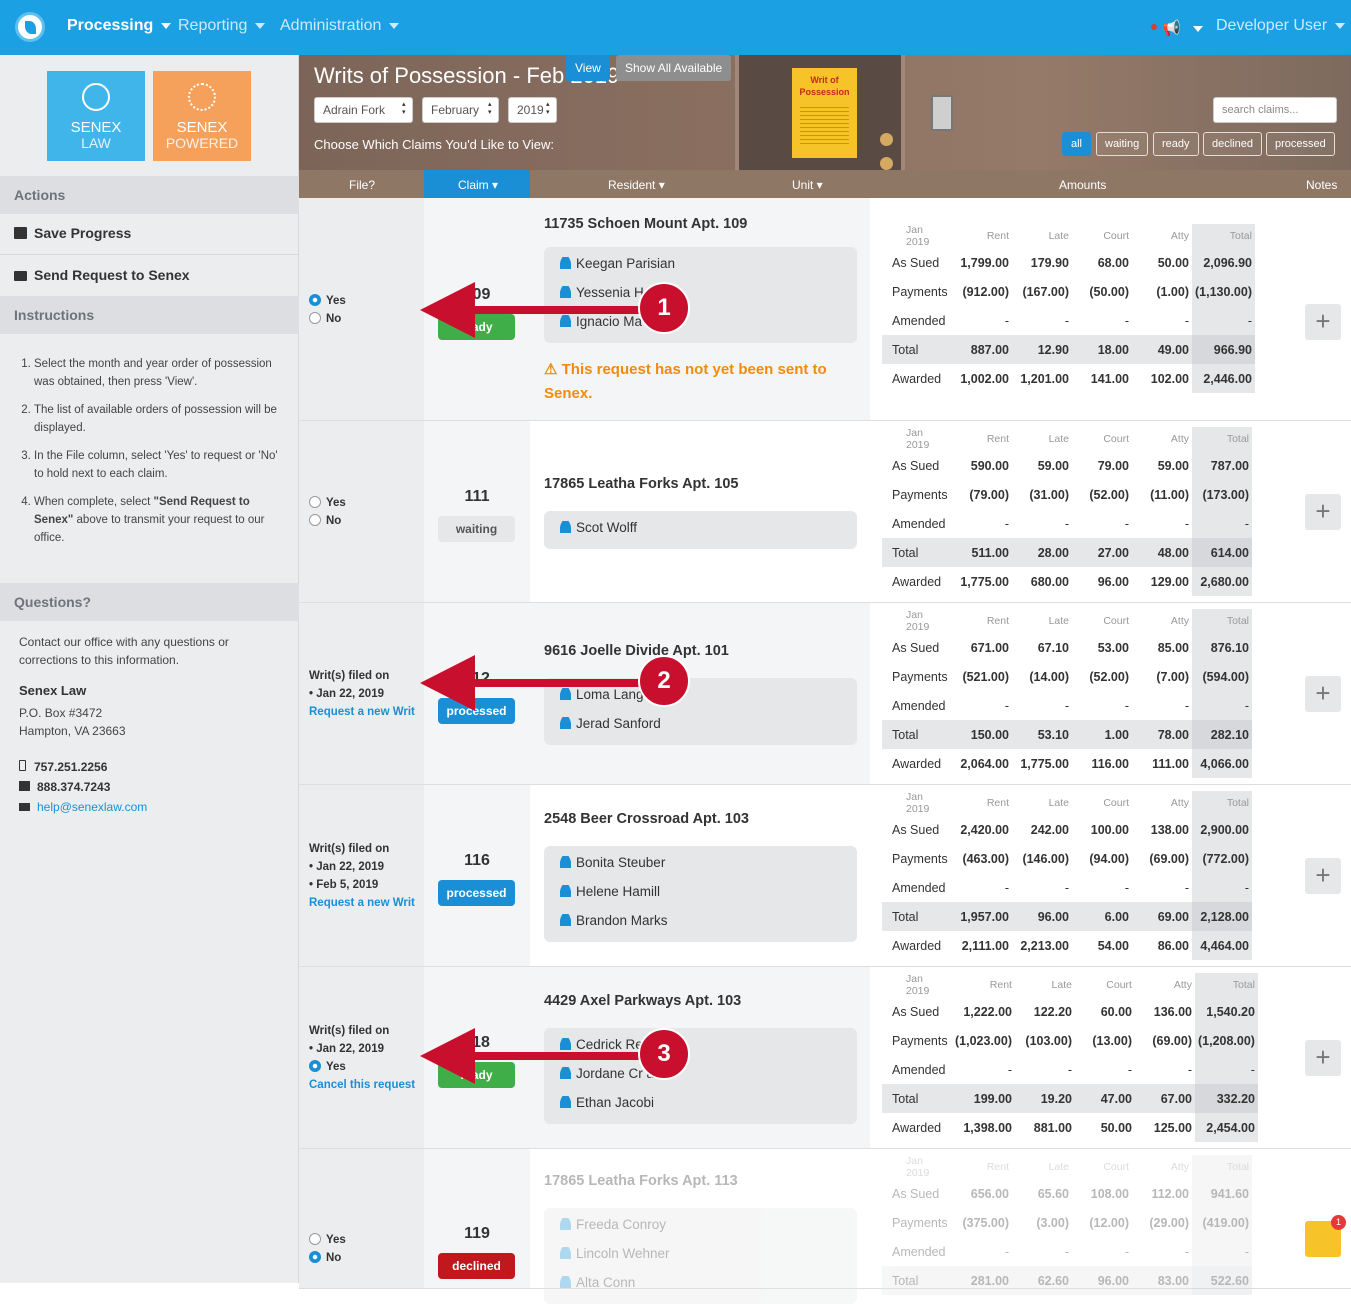 The height and width of the screenshot is (1304, 1351). I want to click on chevron-down-icon, so click(166, 25).